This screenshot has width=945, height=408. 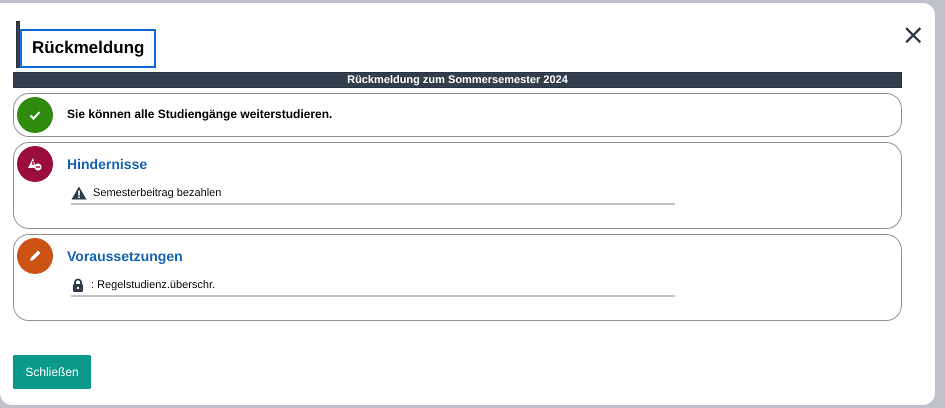 What do you see at coordinates (200, 114) in the screenshot?
I see `status-message: Sie können alle Studiengänge weiterstudieren.` at bounding box center [200, 114].